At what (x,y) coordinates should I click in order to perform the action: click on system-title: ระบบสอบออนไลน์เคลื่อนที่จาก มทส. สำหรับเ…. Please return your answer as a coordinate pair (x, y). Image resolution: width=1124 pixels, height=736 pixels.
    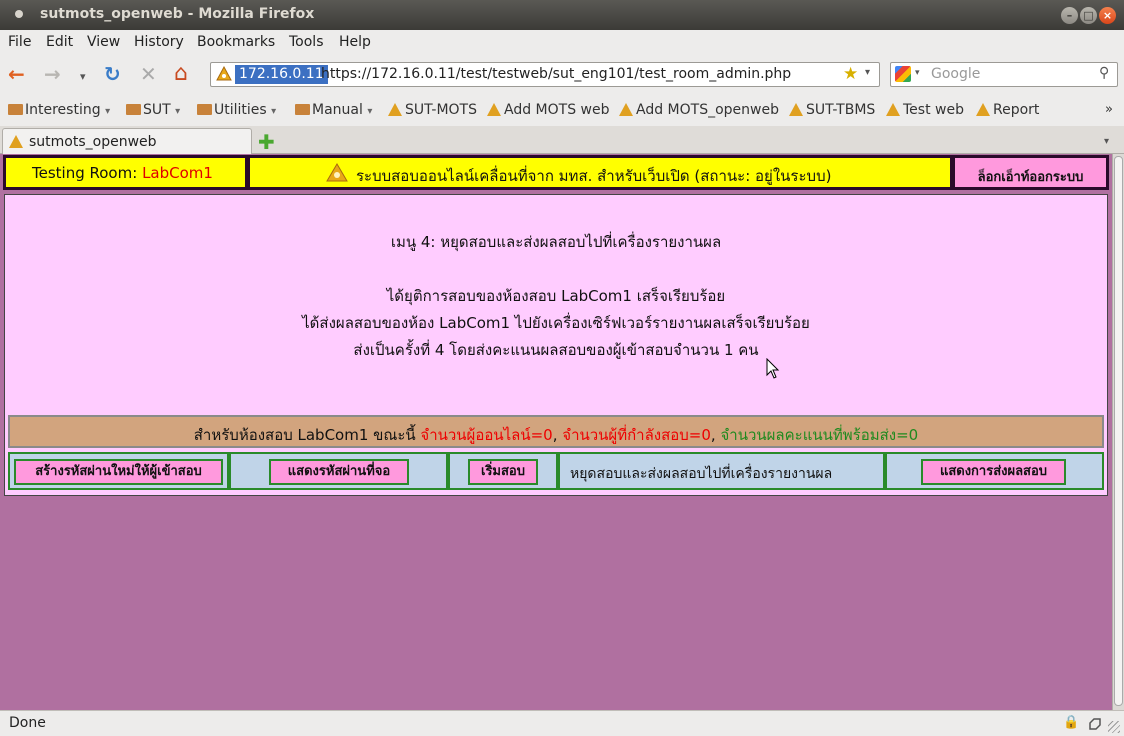
    Looking at the image, I should click on (594, 176).